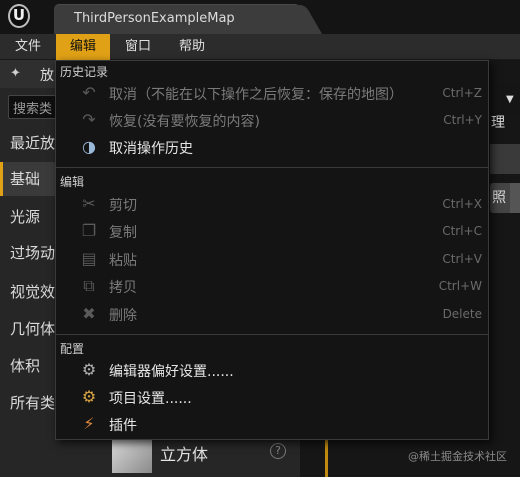 Image resolution: width=520 pixels, height=477 pixels. What do you see at coordinates (462, 259) in the screenshot?
I see `shortcut-label: Ctrl+V` at bounding box center [462, 259].